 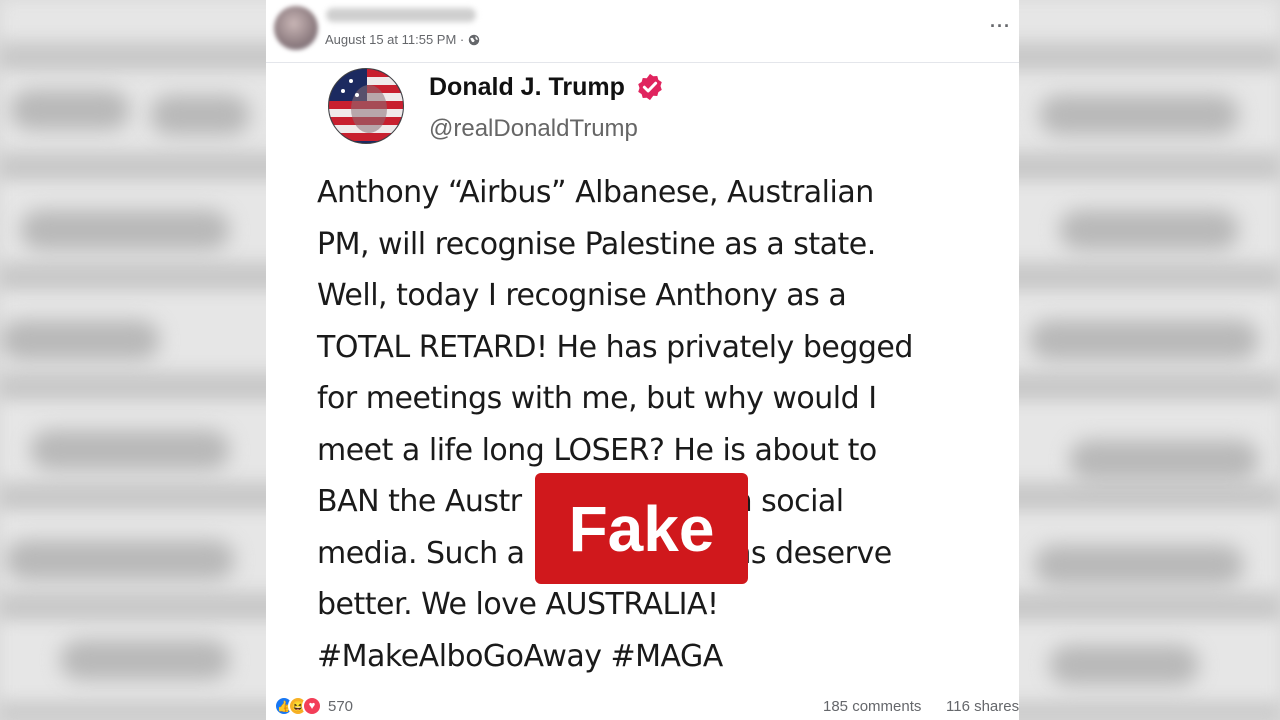 What do you see at coordinates (582, 295) in the screenshot?
I see `tweet-line: Well, today I recognise Anthony as a` at bounding box center [582, 295].